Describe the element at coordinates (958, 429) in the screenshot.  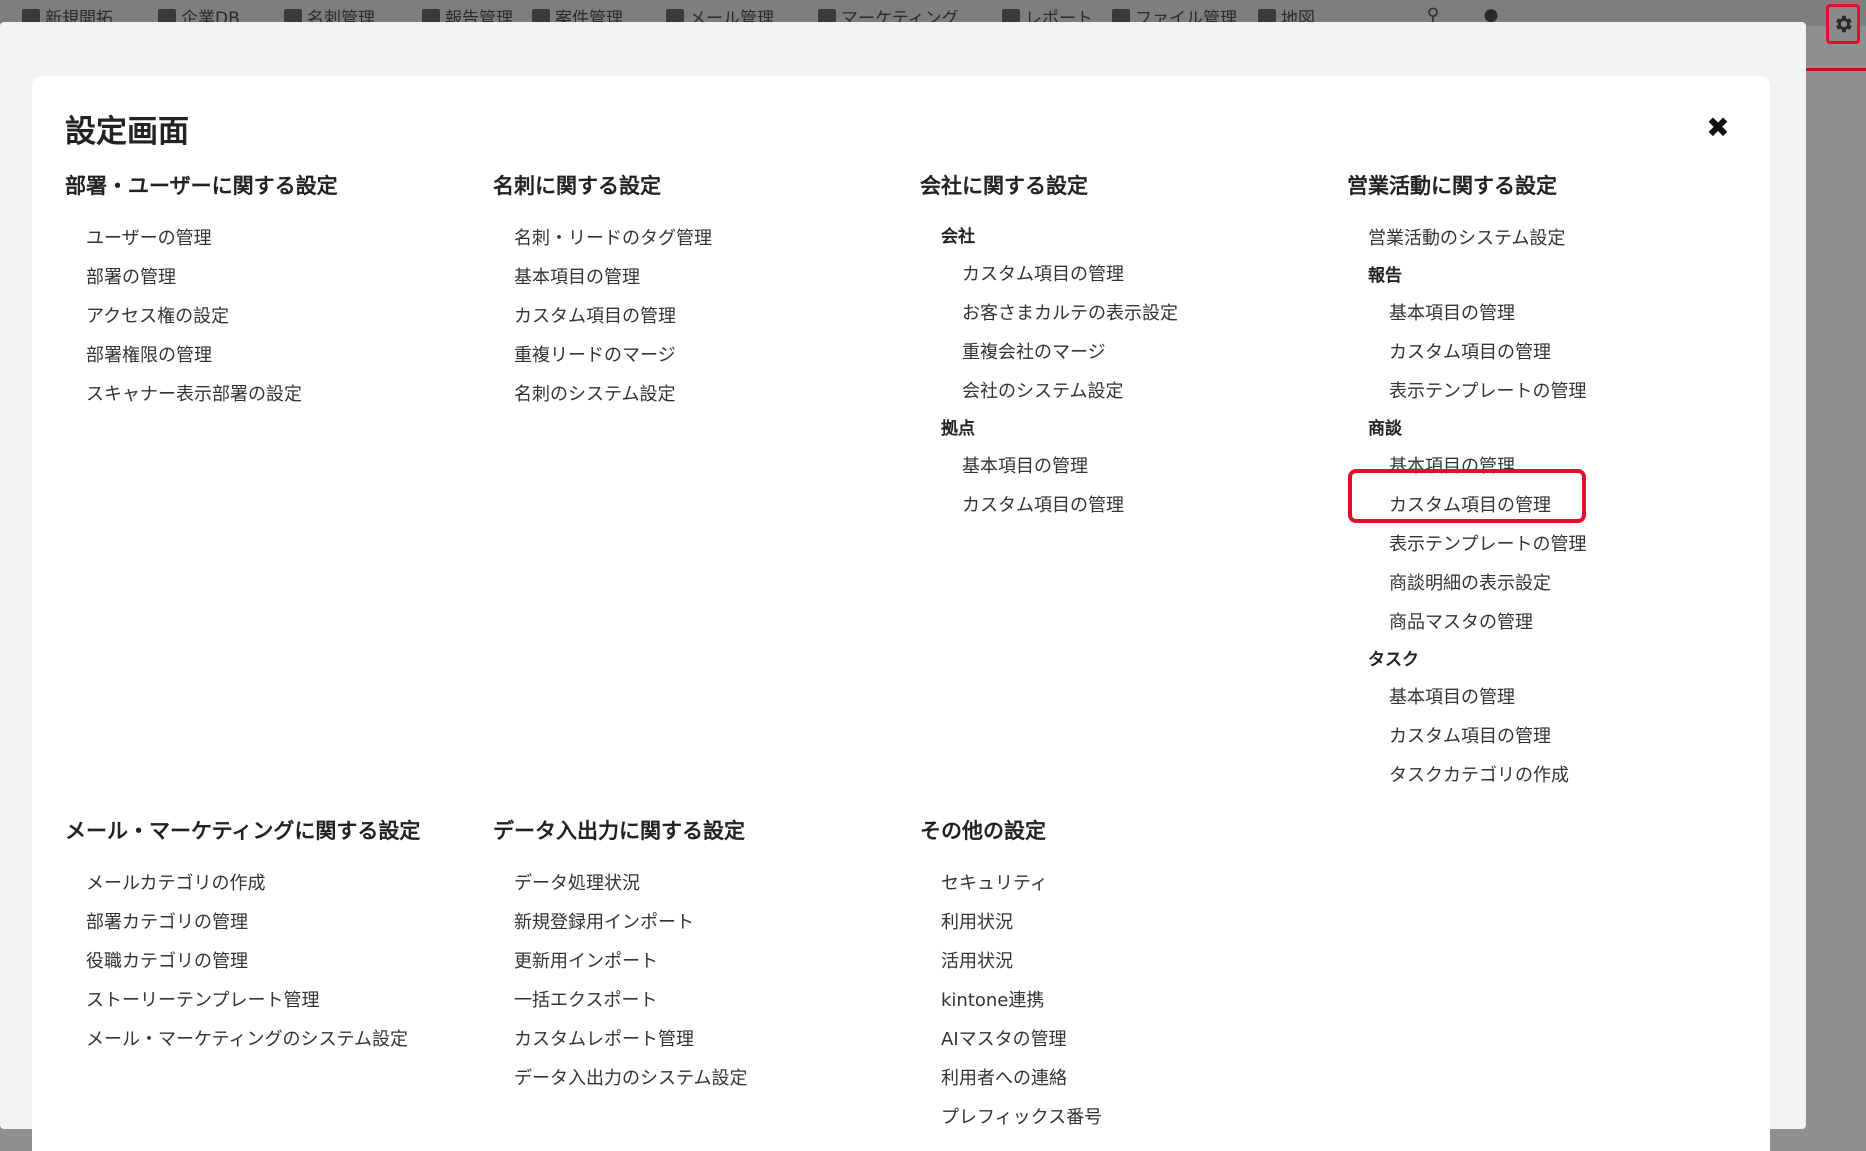
I see `group-label-branch: 拠点` at that location.